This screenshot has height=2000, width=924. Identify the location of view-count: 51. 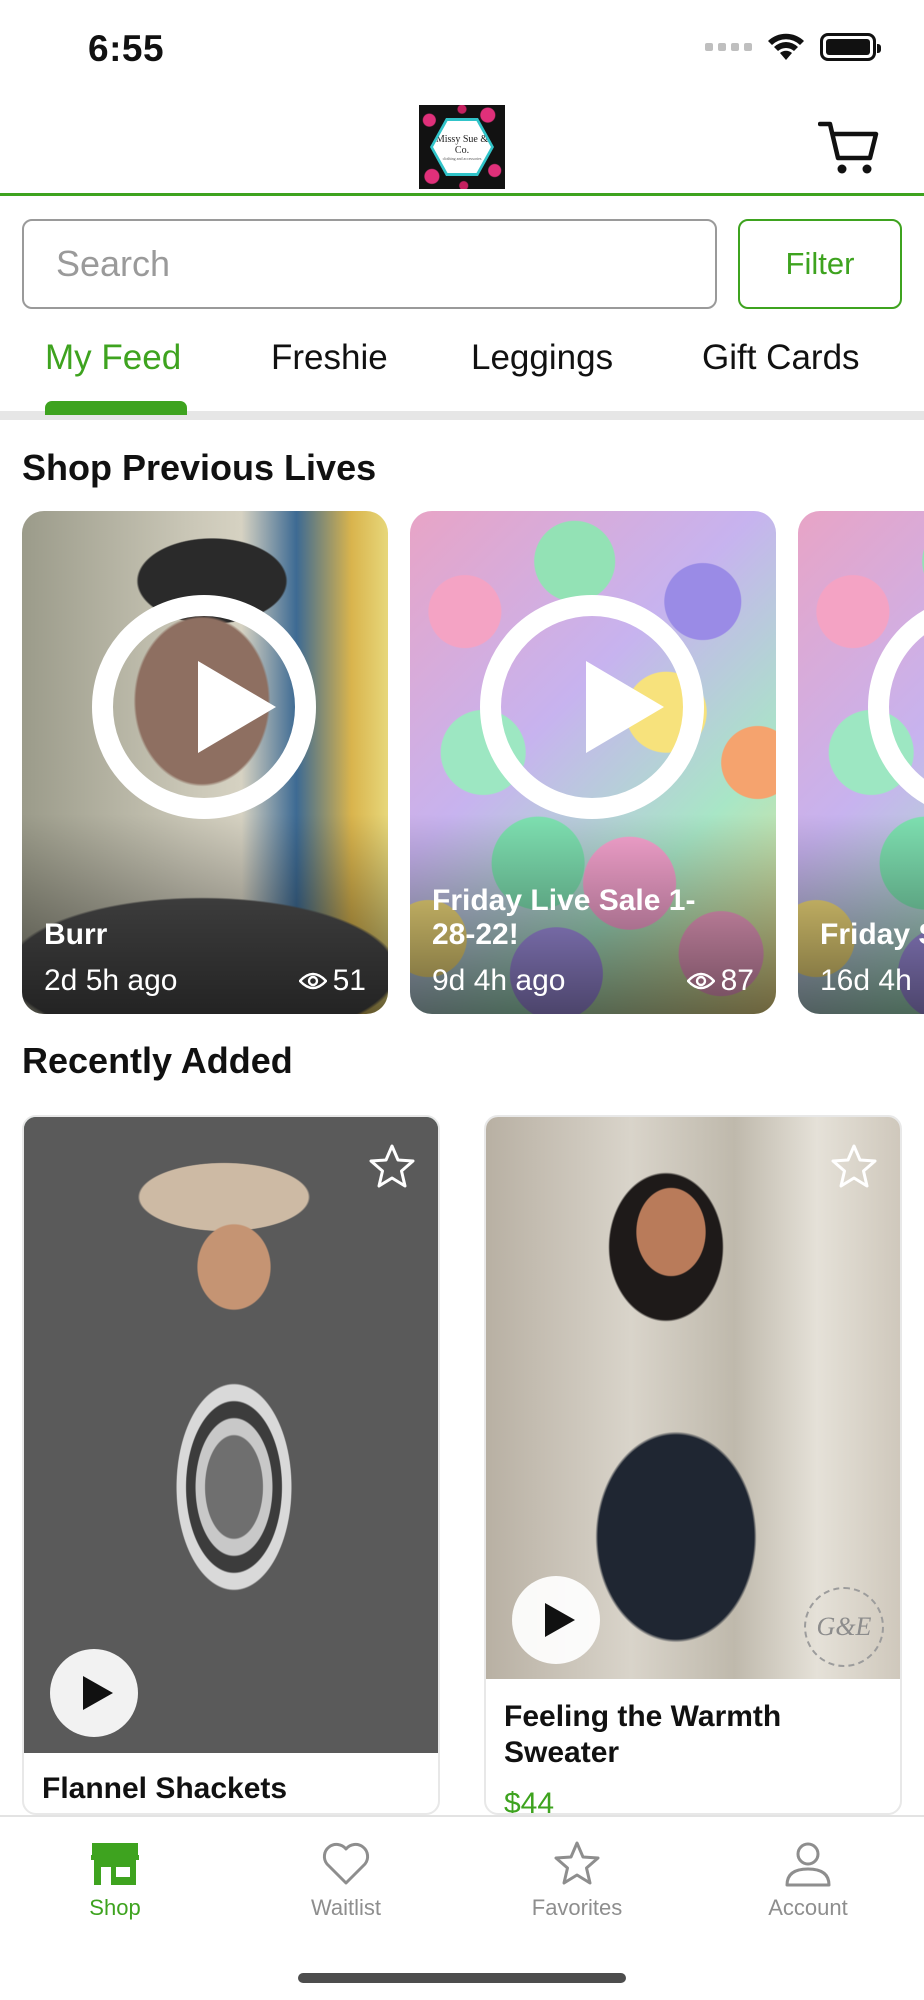
(349, 980).